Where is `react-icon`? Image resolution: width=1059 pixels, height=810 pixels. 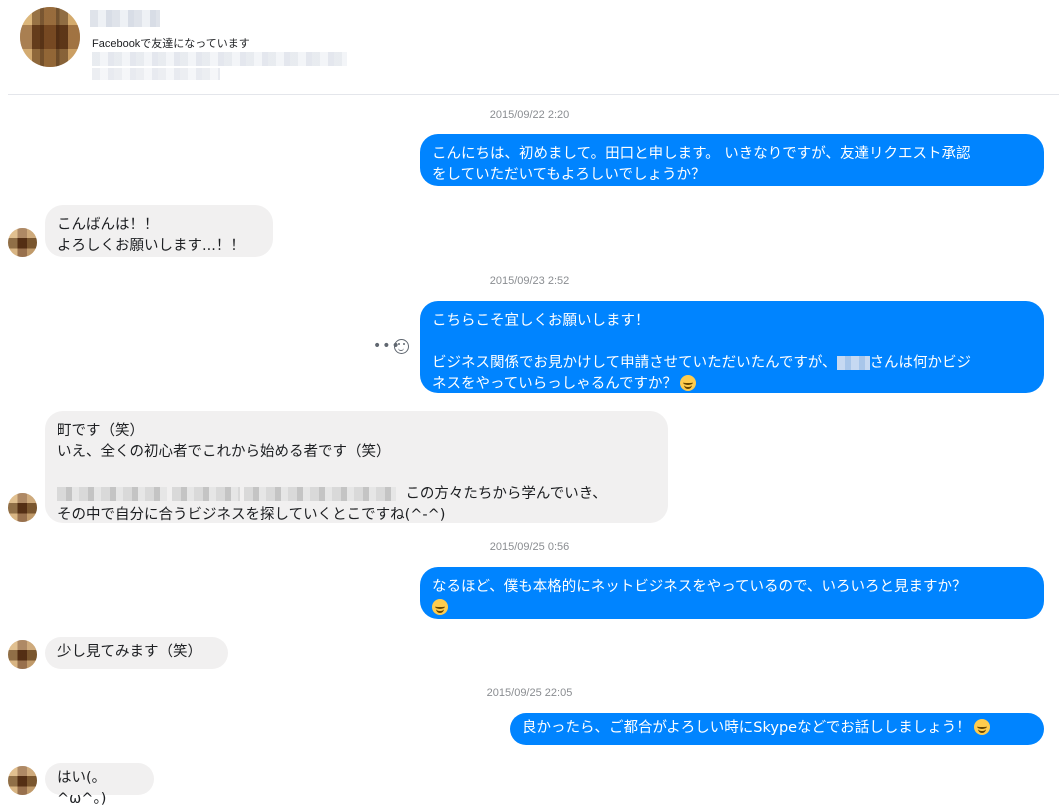
react-icon is located at coordinates (401, 346).